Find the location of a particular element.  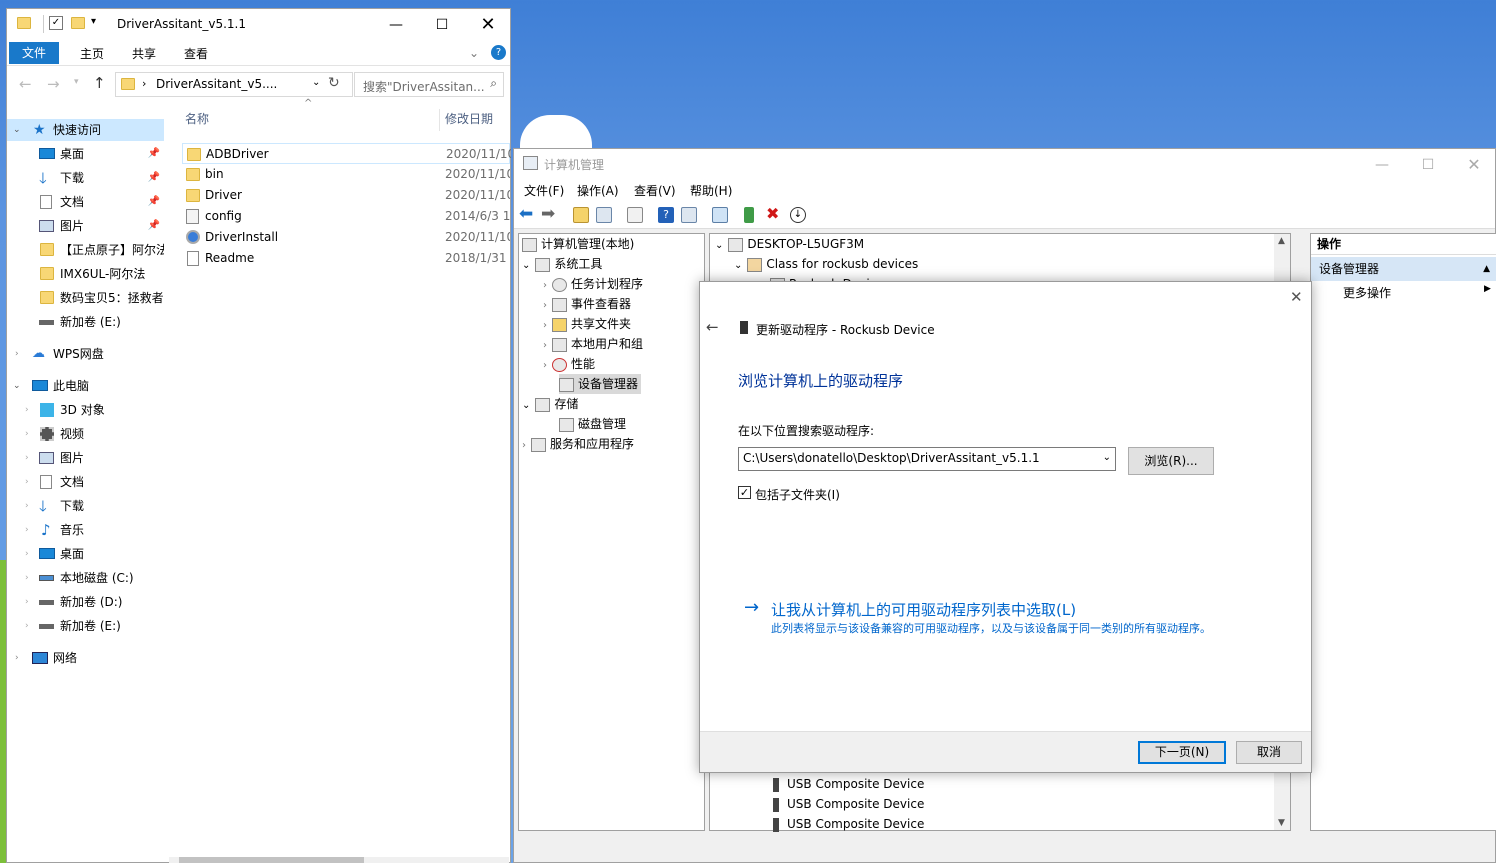

properties-icon is located at coordinates (635, 215).